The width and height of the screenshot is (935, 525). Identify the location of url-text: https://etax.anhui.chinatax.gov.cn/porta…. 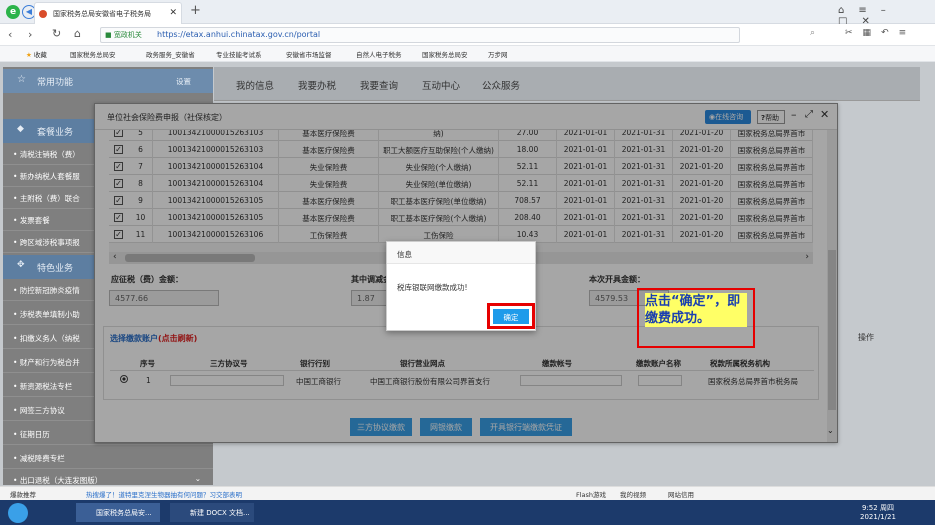
(239, 34).